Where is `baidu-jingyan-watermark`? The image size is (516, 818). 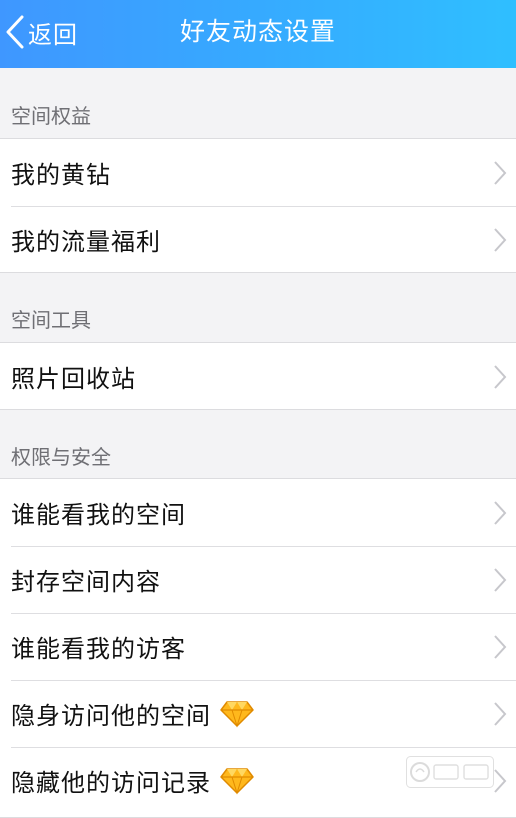
baidu-jingyan-watermark is located at coordinates (450, 772).